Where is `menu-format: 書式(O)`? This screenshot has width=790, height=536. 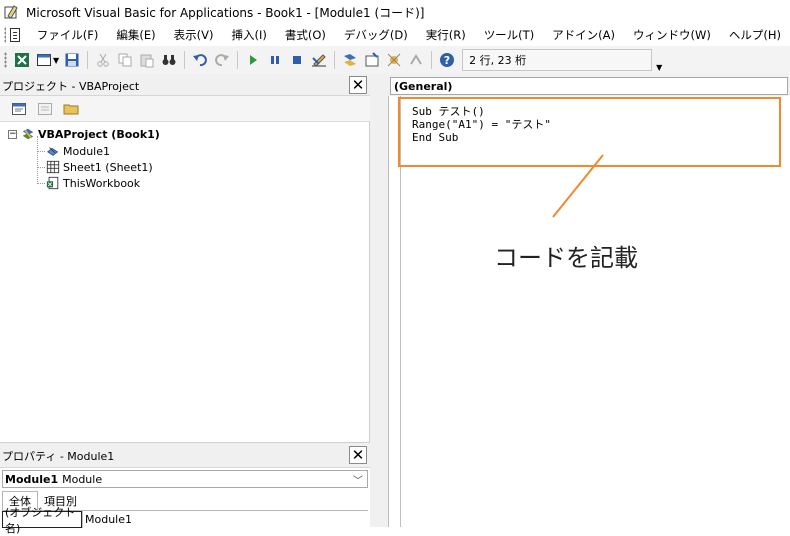
menu-format: 書式(O) is located at coordinates (305, 35).